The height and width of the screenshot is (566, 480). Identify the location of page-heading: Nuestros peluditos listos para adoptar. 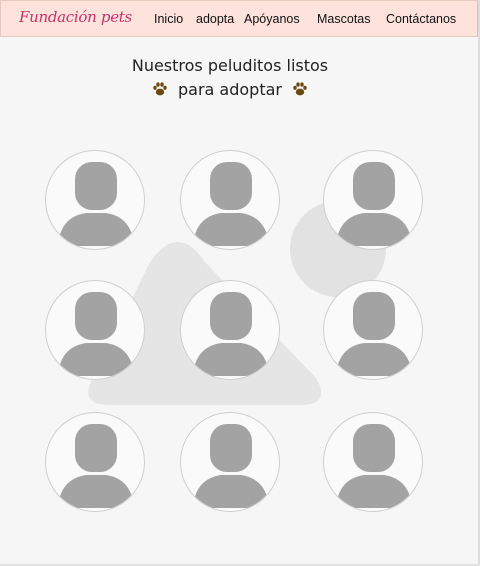
(230, 78).